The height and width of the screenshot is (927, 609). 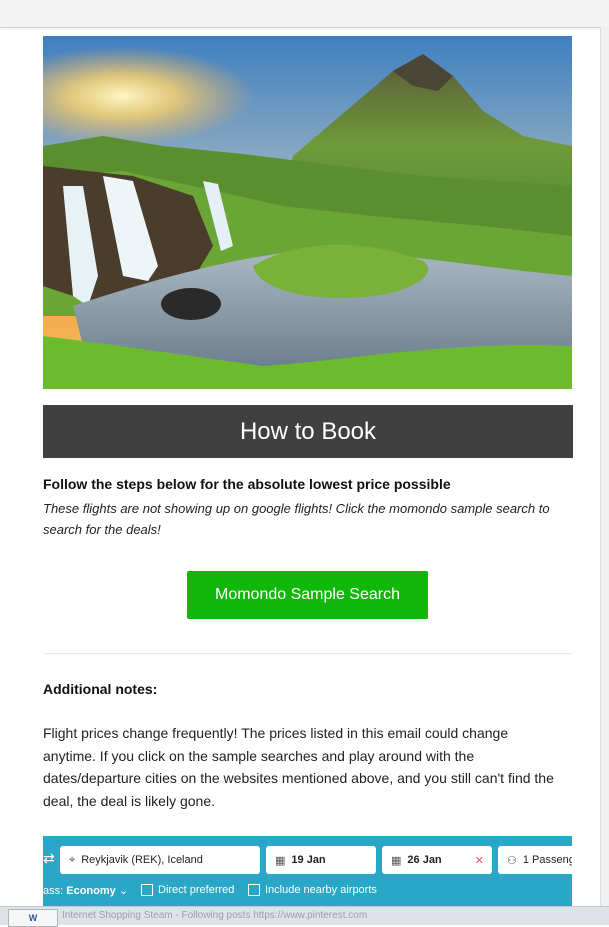 What do you see at coordinates (321, 890) in the screenshot?
I see `nearby-airports-label: Include nearby airports` at bounding box center [321, 890].